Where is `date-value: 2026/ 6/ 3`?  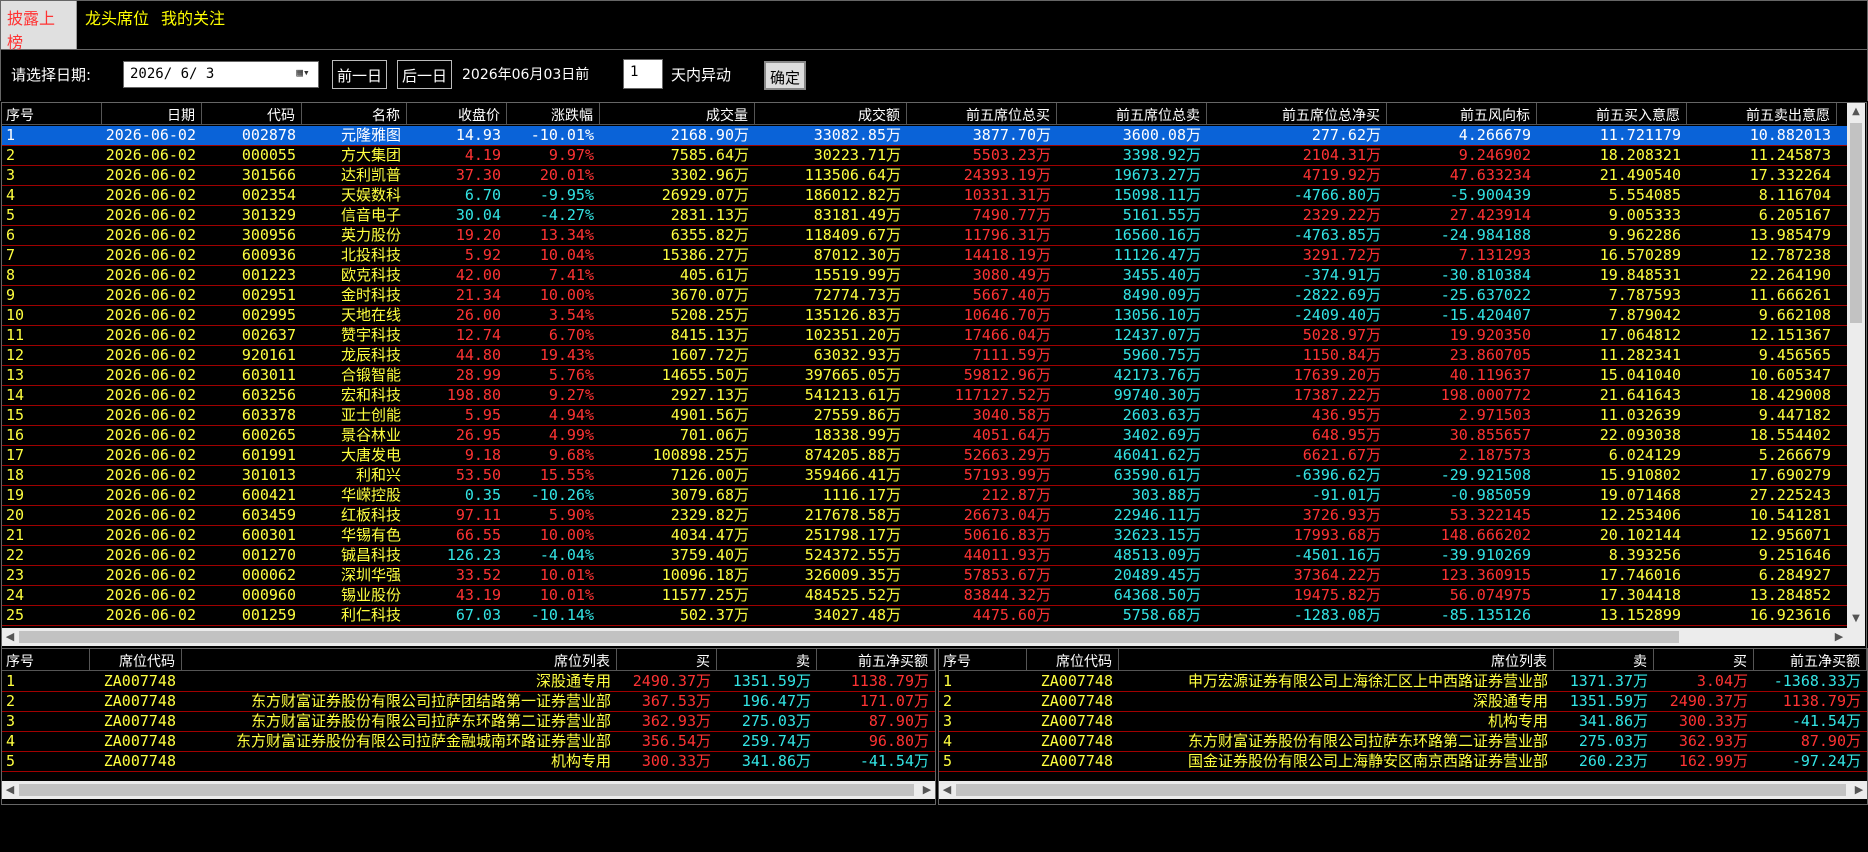
date-value: 2026/ 6/ 3 is located at coordinates (172, 74).